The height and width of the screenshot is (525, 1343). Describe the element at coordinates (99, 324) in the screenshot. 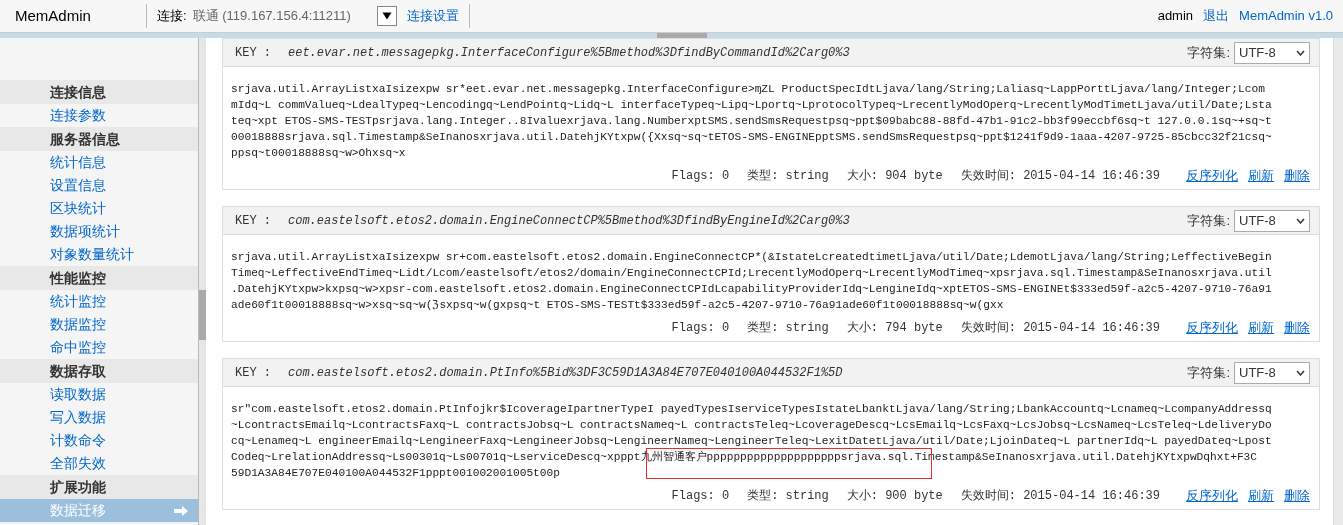

I see `sidebar-item: 数据监控` at that location.